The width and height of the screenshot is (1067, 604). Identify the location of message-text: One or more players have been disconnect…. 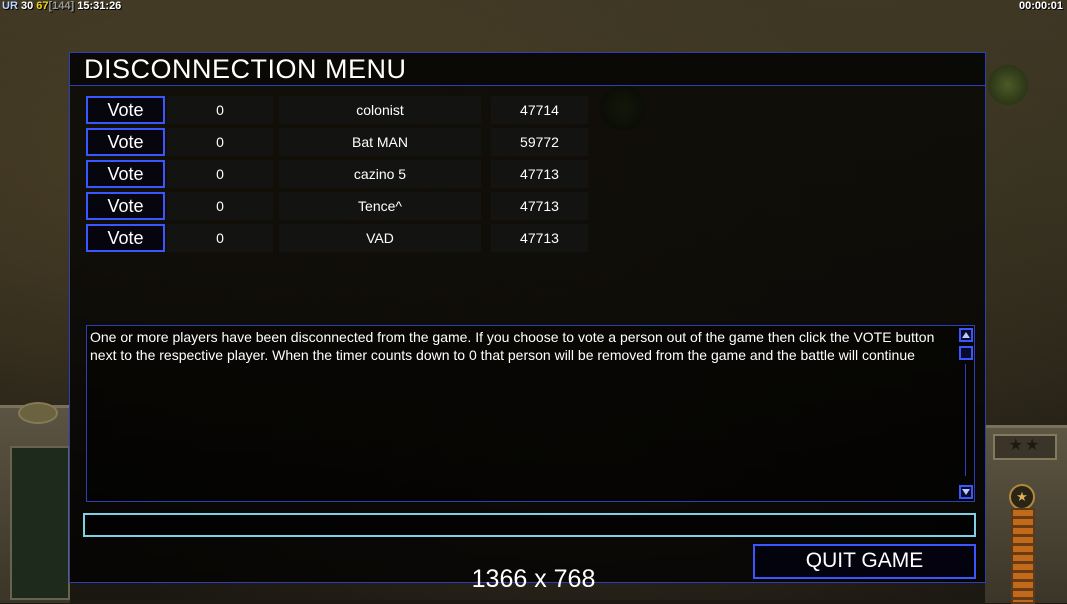
(512, 346).